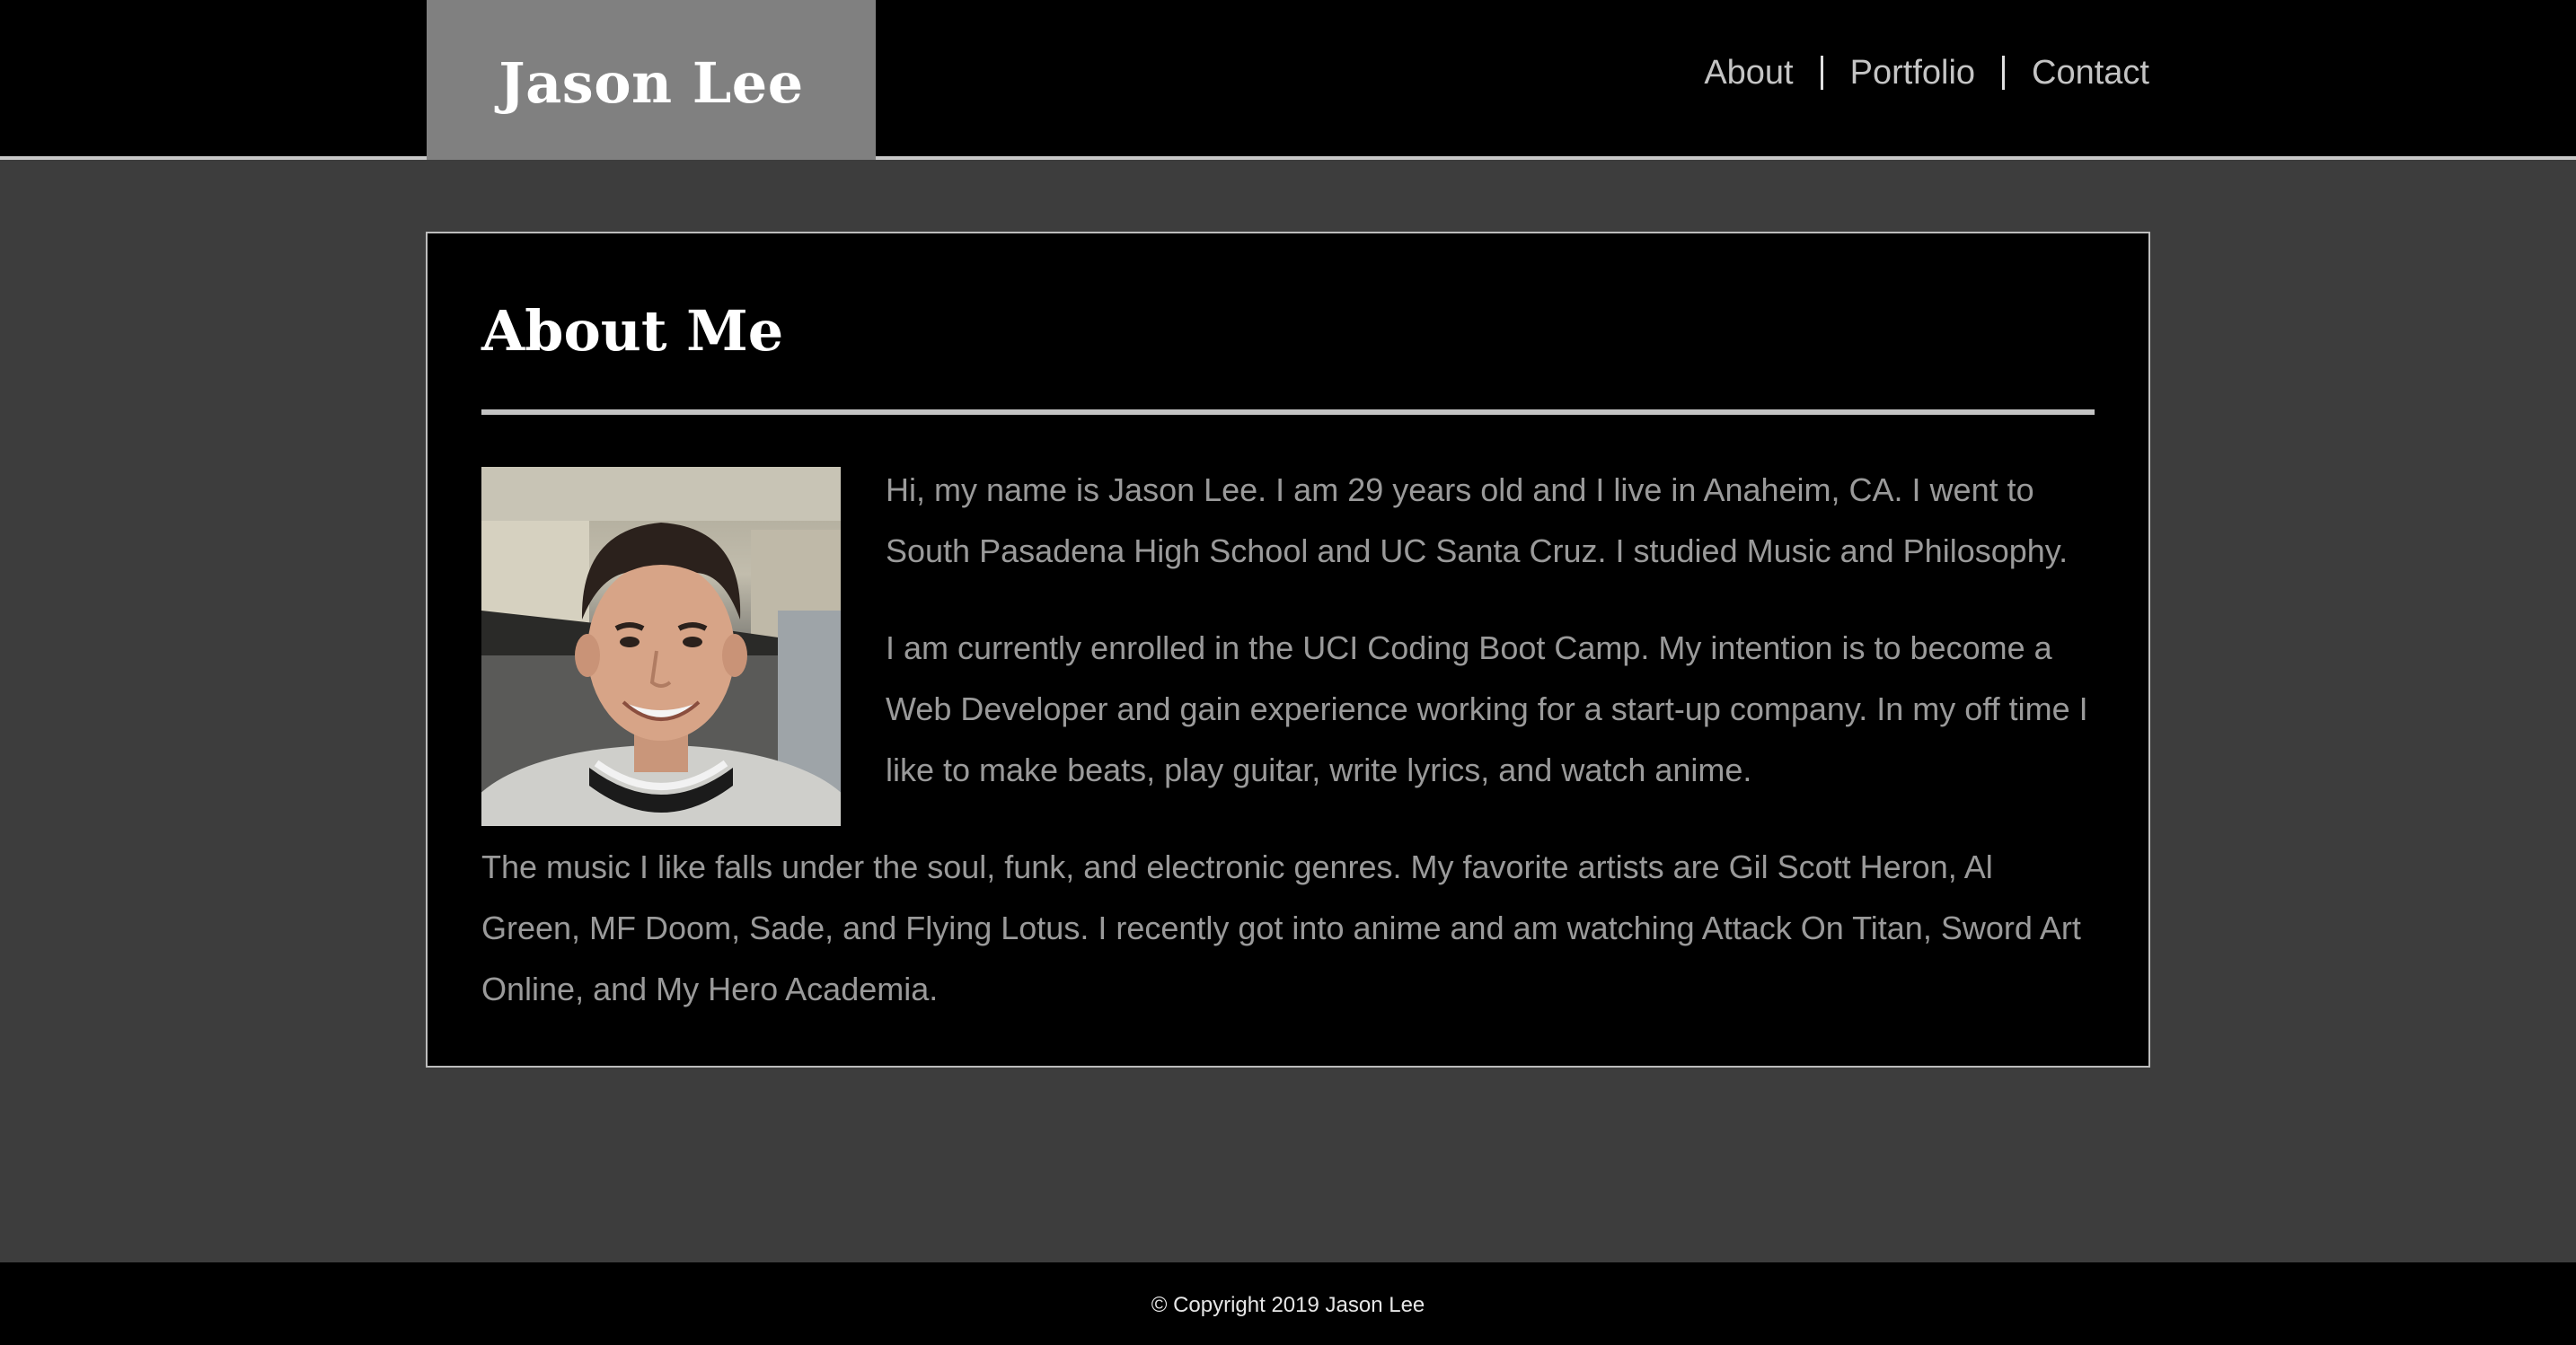 Image resolution: width=2576 pixels, height=1345 pixels. I want to click on site-footer: © Copyright 2019 Jason Lee, so click(1288, 1303).